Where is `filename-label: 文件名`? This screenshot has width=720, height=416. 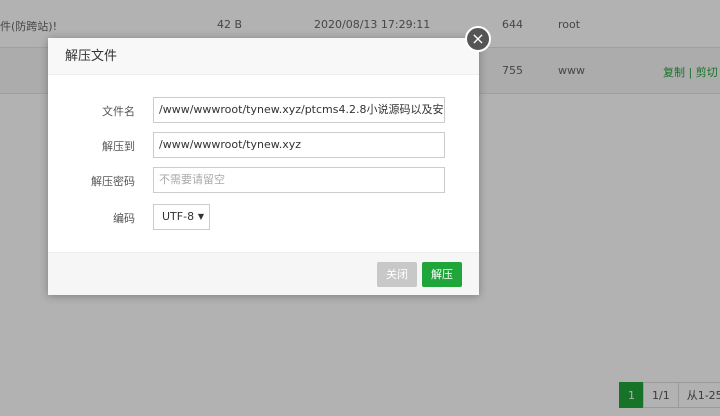
filename-label: 文件名 is located at coordinates (118, 111).